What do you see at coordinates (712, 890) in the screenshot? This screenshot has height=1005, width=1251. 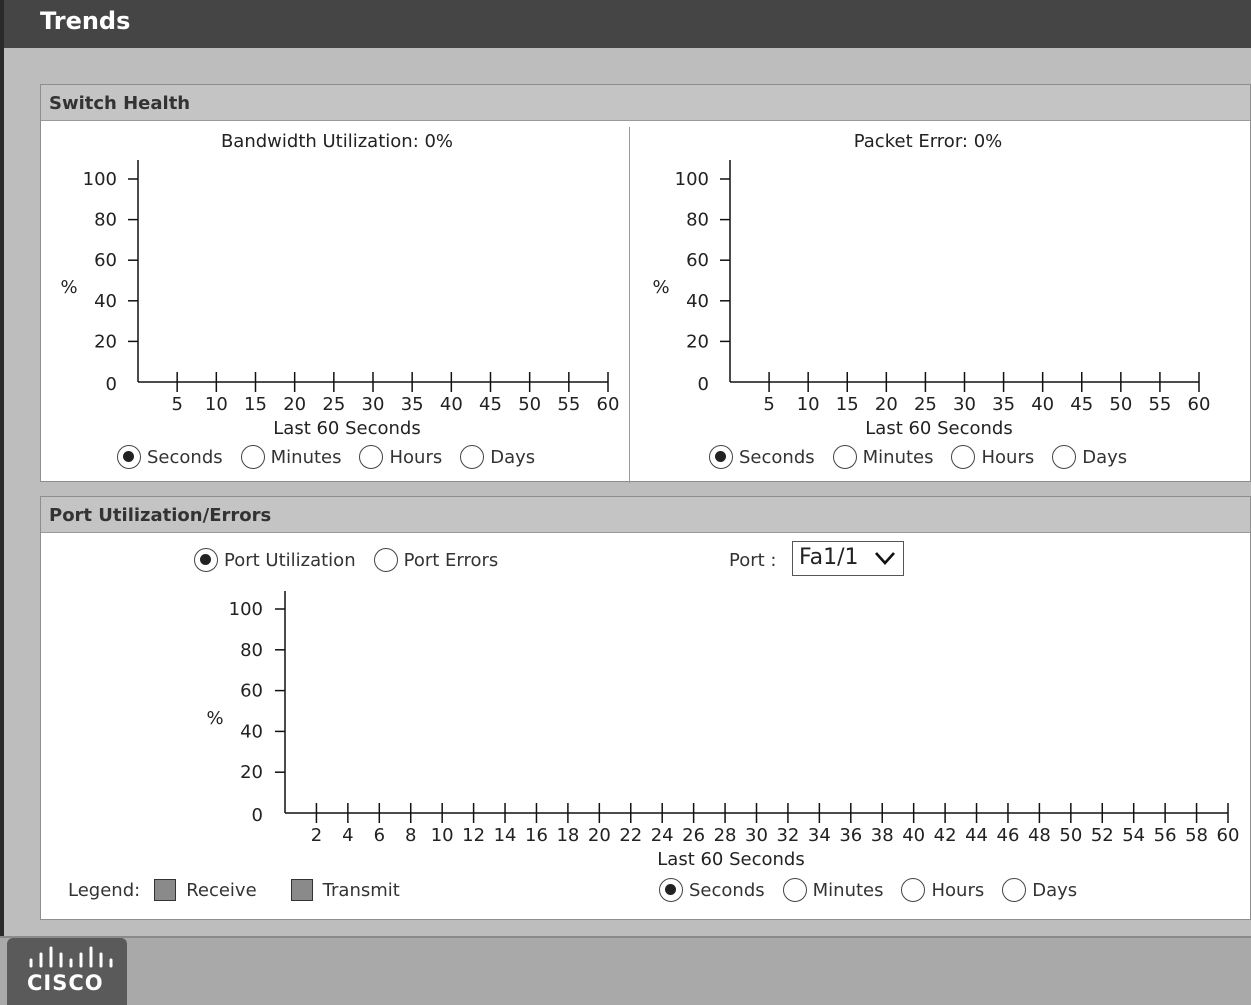 I see `port-range-seconds: Seconds` at bounding box center [712, 890].